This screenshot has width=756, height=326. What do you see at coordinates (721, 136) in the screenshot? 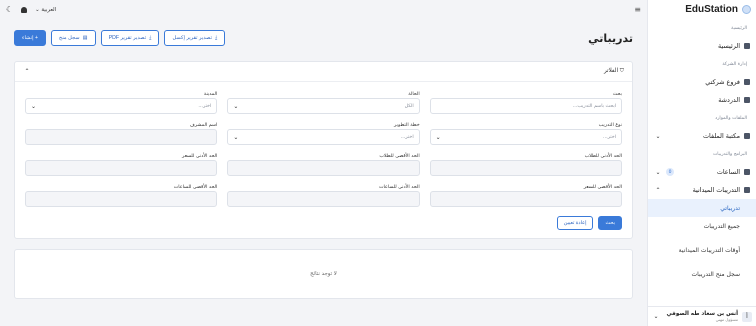
I see `sidebar-item-label: مكتبة الملفات` at bounding box center [721, 136].